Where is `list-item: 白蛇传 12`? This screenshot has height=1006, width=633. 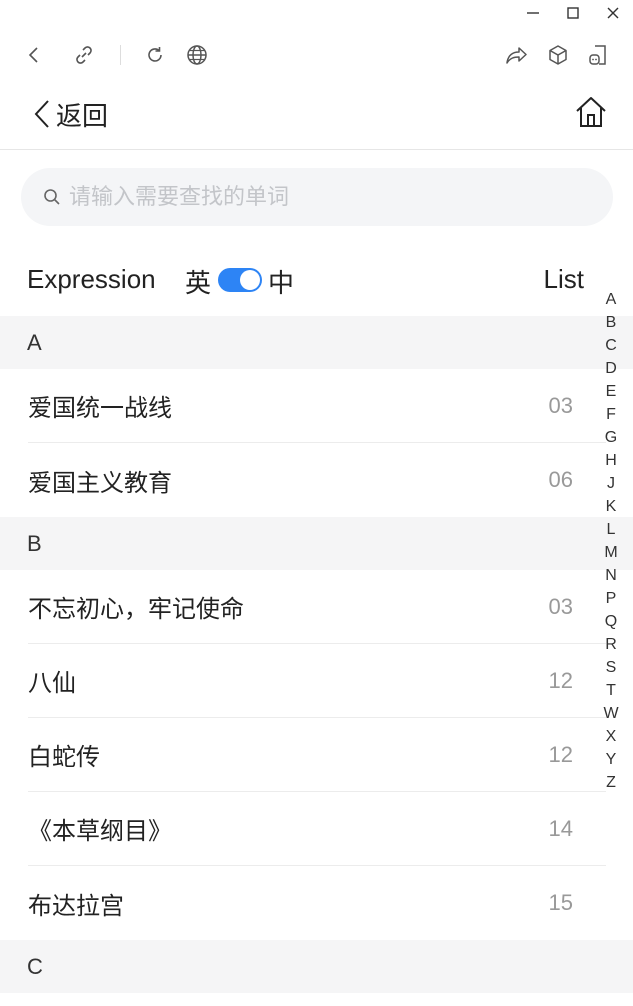 list-item: 白蛇传 12 is located at coordinates (317, 755).